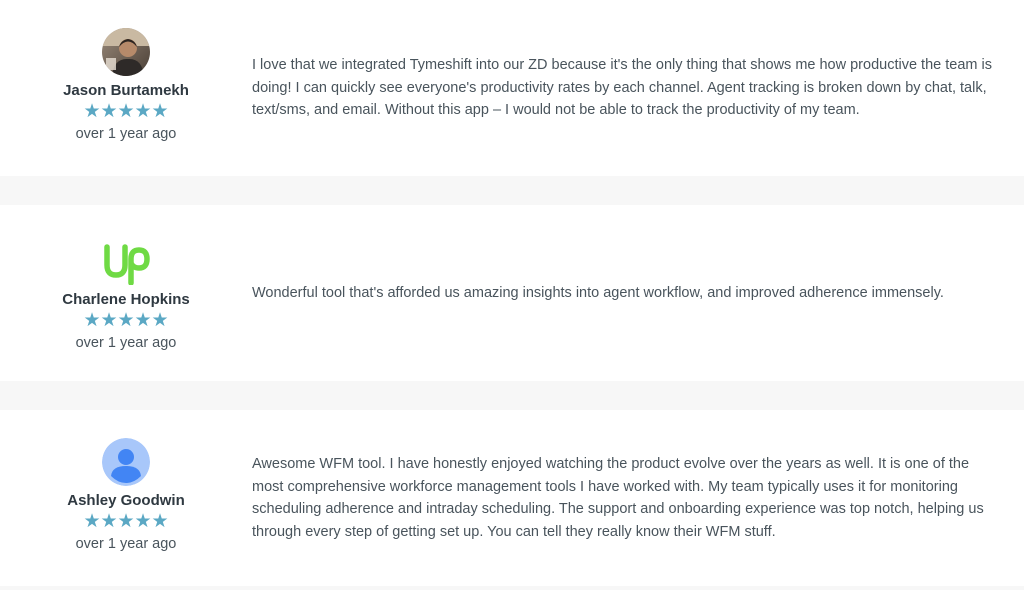  I want to click on reviewer-name: Charlene Hopkins, so click(126, 299).